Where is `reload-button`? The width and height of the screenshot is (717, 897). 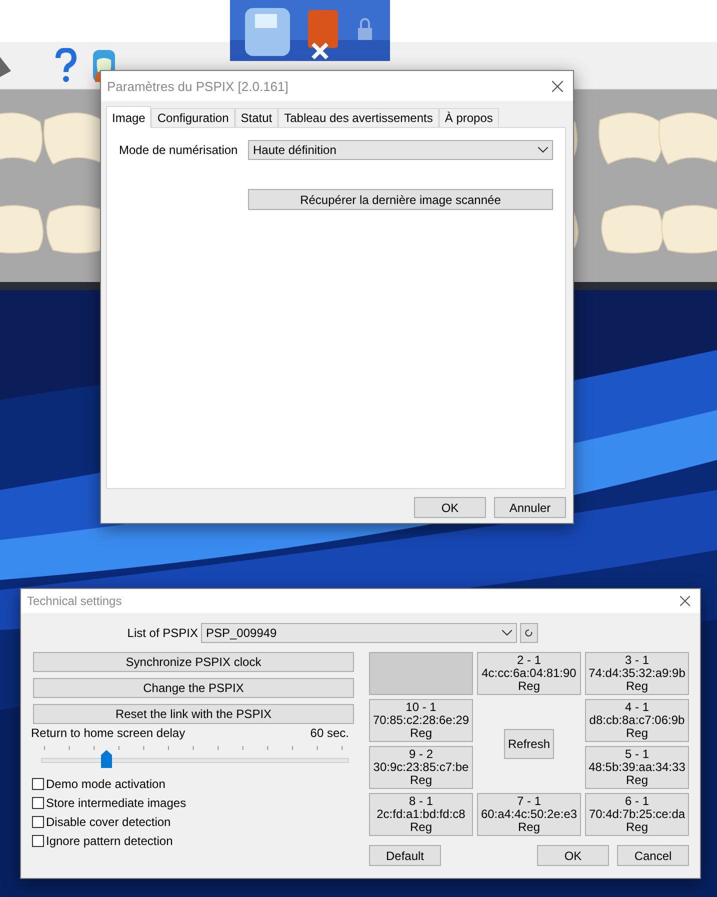 reload-button is located at coordinates (529, 632).